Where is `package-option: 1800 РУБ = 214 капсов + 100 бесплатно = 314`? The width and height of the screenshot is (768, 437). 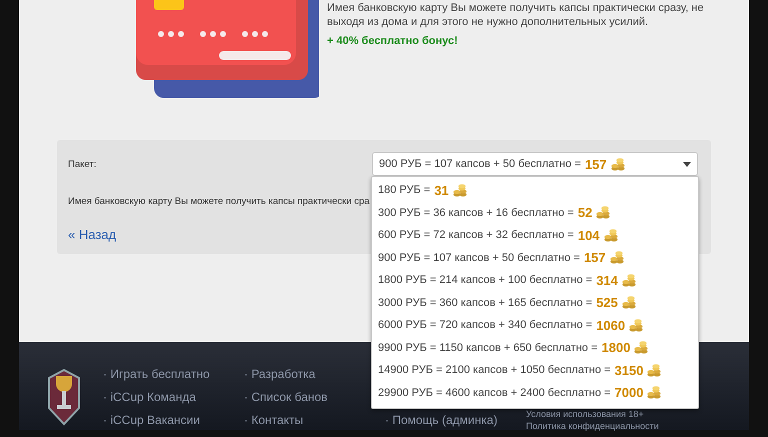 package-option: 1800 РУБ = 214 капсов + 100 бесплатно = 314 is located at coordinates (535, 280).